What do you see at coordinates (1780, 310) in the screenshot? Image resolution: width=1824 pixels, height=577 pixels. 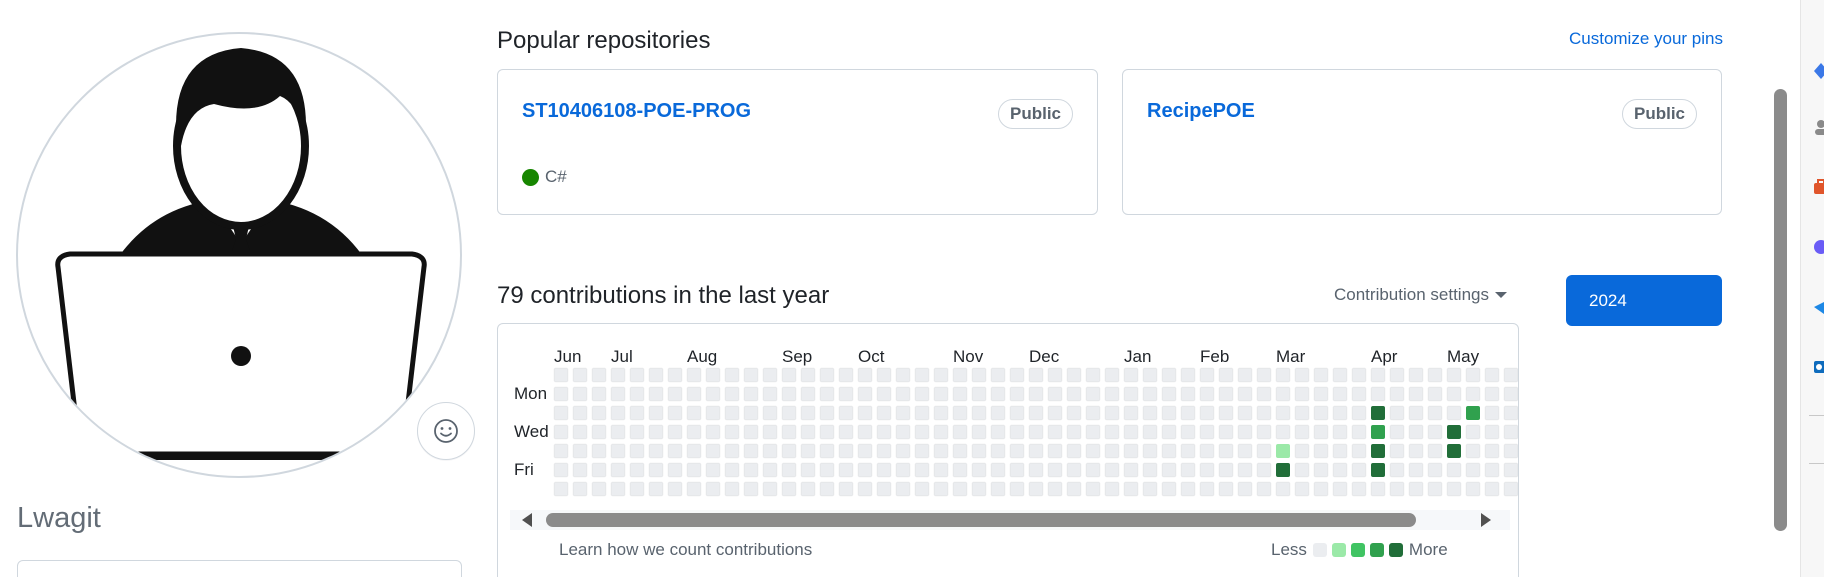 I see `page-scrollbar` at bounding box center [1780, 310].